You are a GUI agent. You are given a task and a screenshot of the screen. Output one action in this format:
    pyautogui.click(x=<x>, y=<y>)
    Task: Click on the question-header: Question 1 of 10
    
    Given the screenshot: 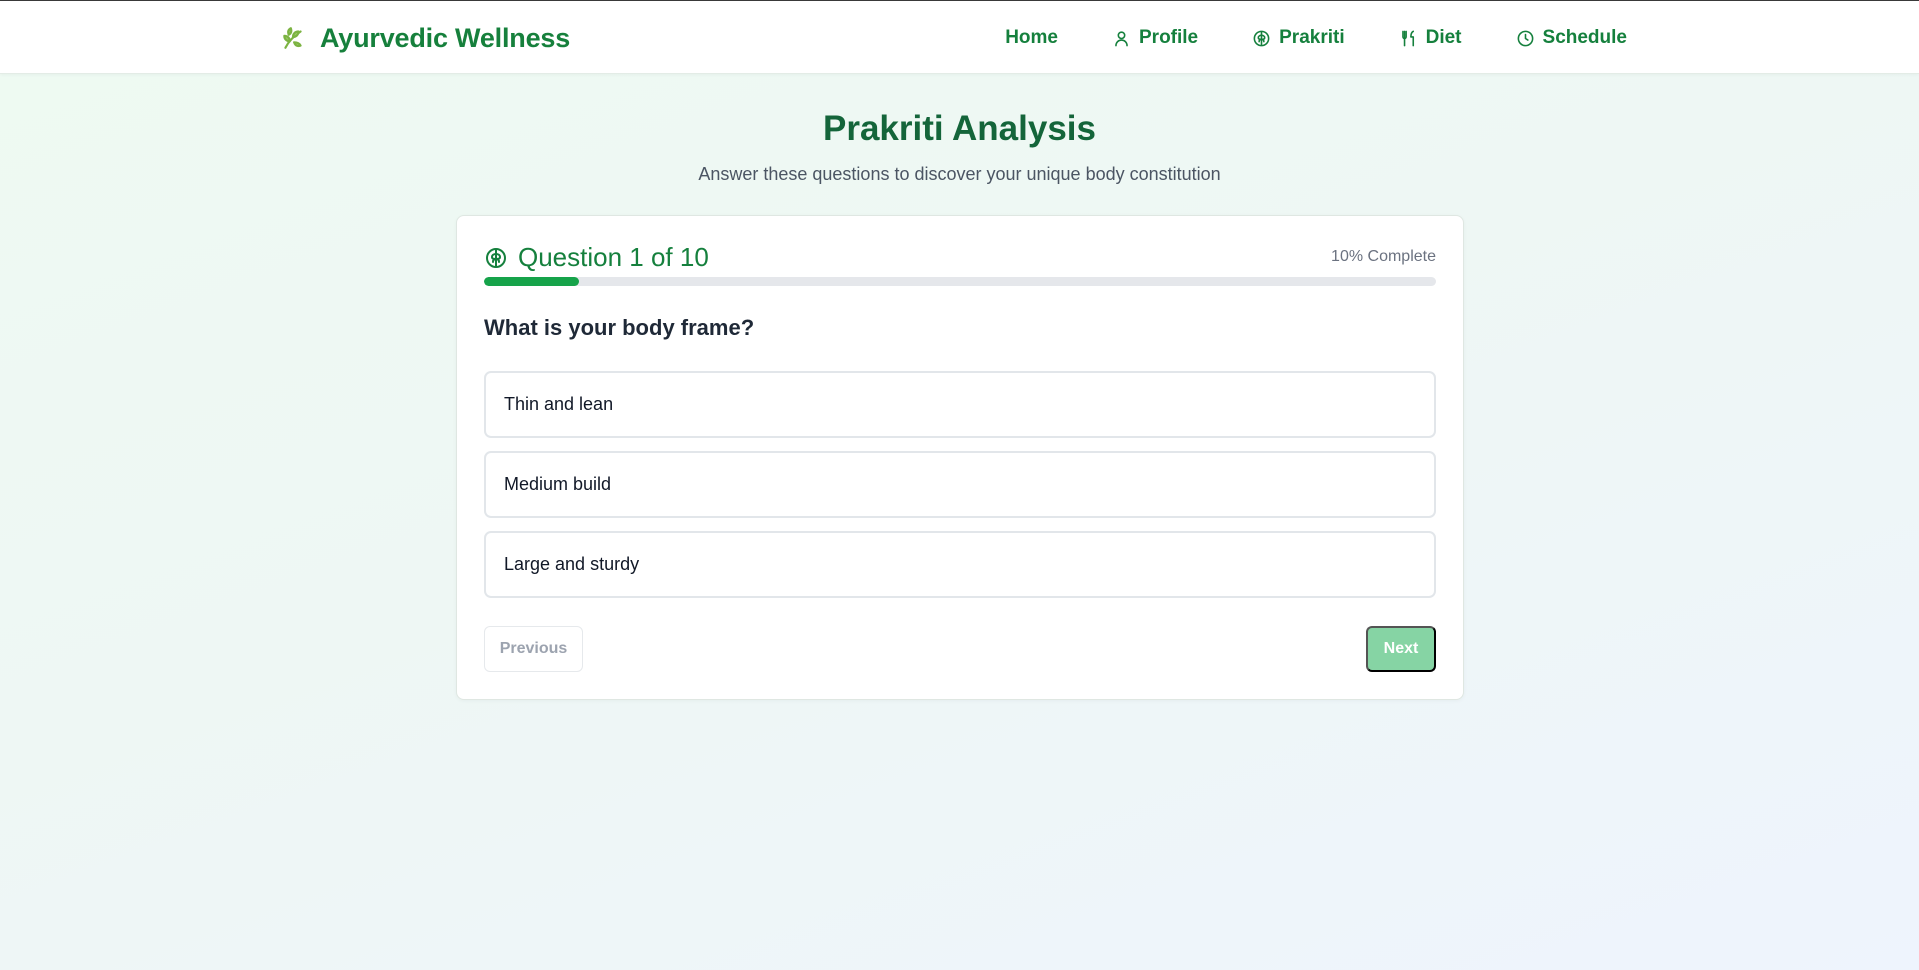 What is the action you would take?
    pyautogui.click(x=596, y=257)
    